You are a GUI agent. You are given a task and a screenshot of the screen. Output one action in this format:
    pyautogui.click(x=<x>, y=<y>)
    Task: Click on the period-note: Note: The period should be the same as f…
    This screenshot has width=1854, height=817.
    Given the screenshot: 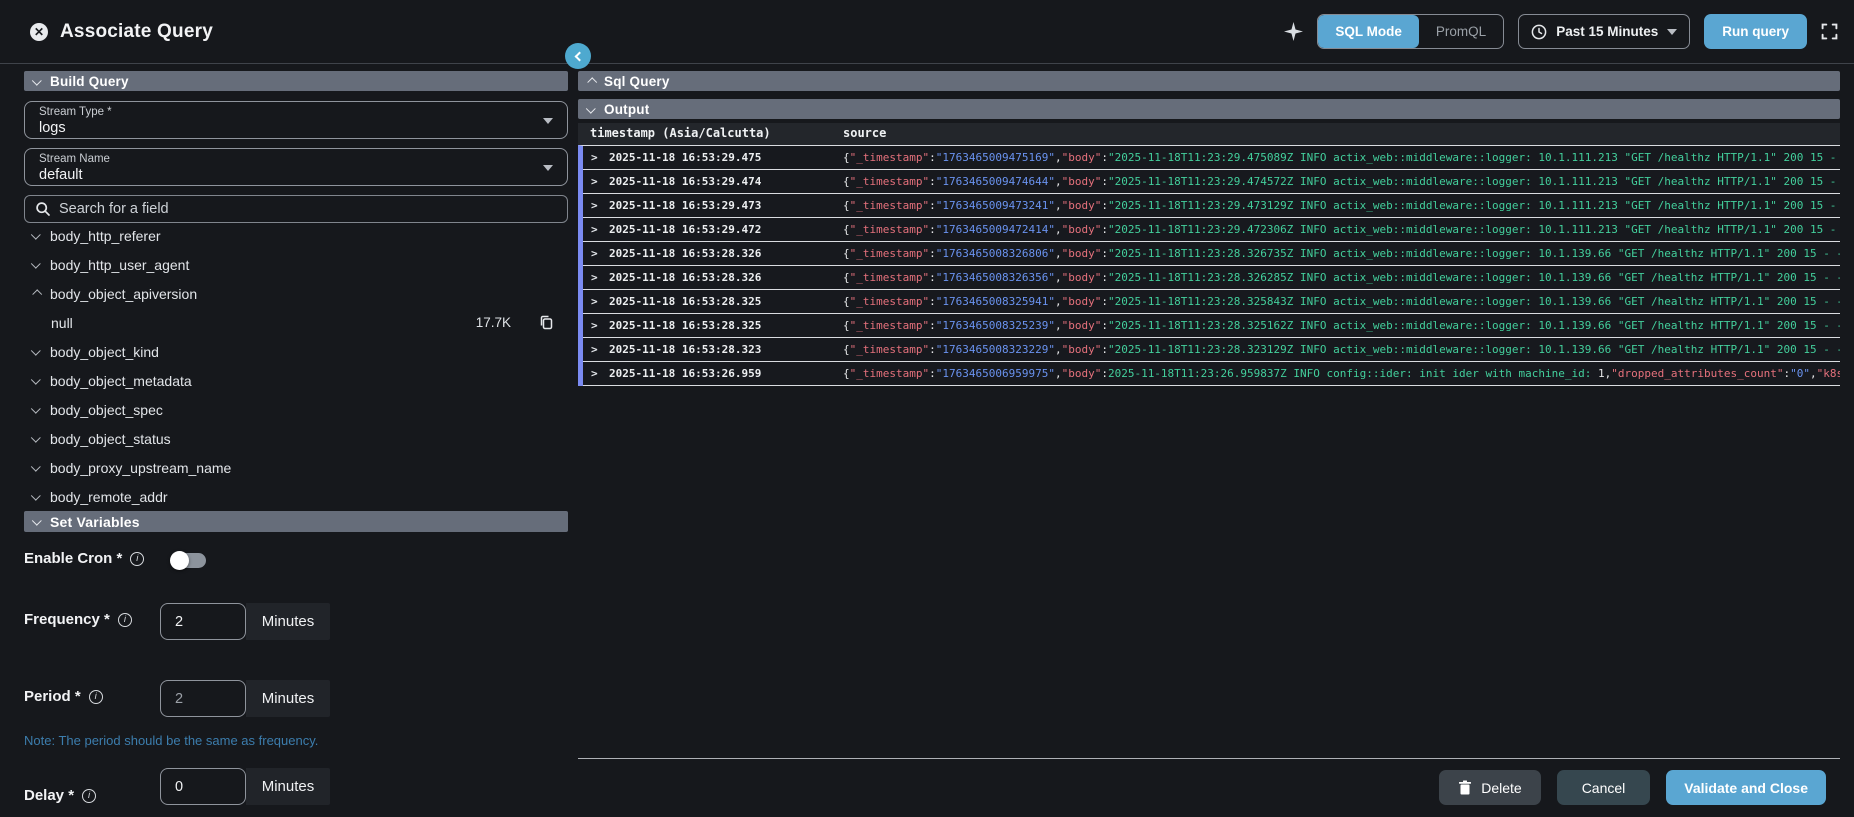 What is the action you would take?
    pyautogui.click(x=171, y=740)
    